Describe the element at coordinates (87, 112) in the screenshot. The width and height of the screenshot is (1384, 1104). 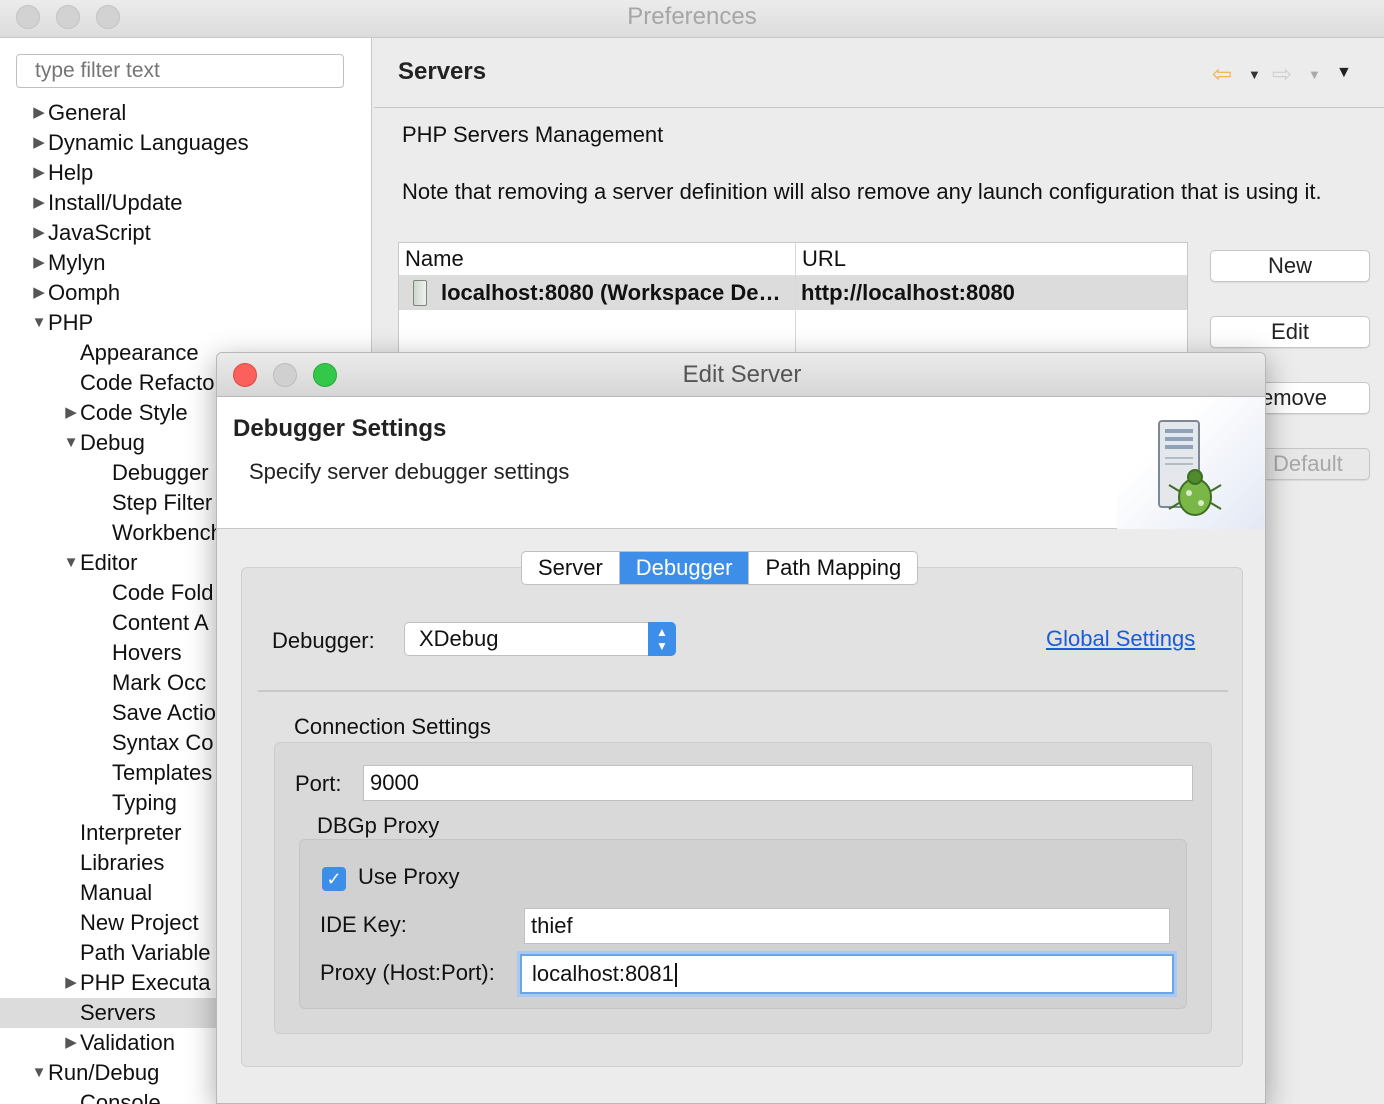
I see `tree-item-label: General` at that location.